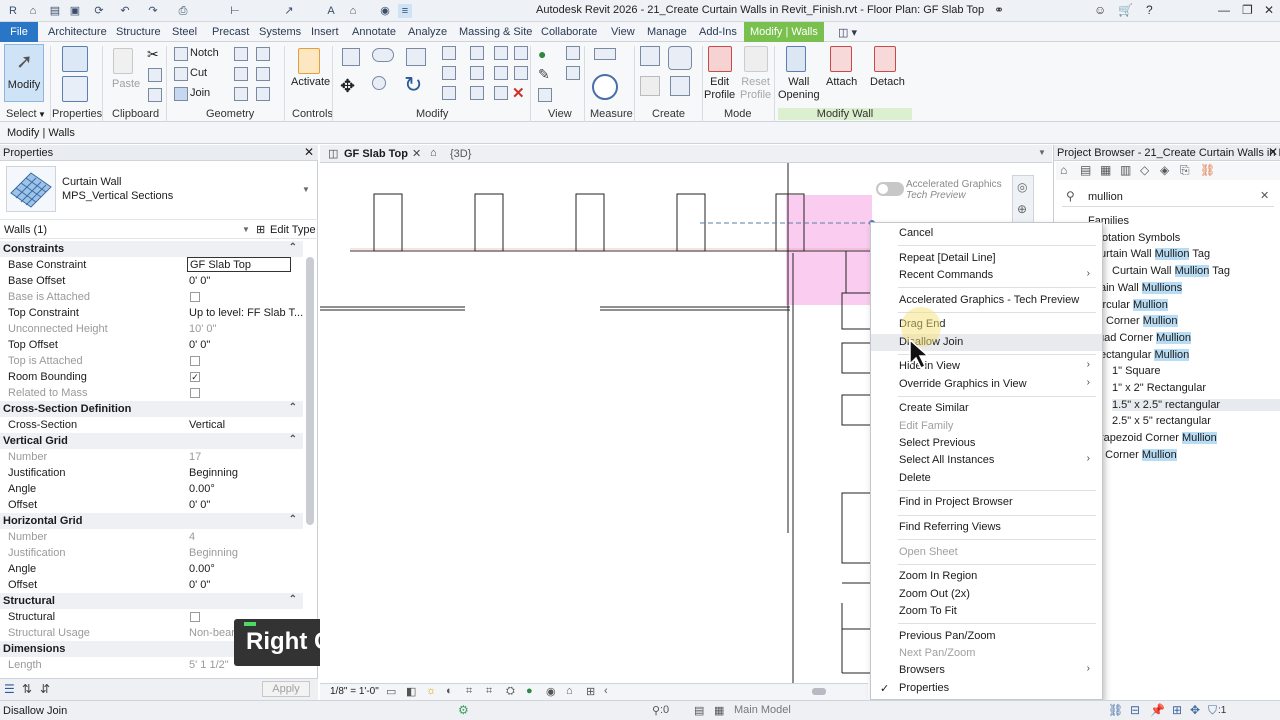 Image resolution: width=1280 pixels, height=720 pixels. I want to click on property-row: Angle 0.00°, so click(151, 569).